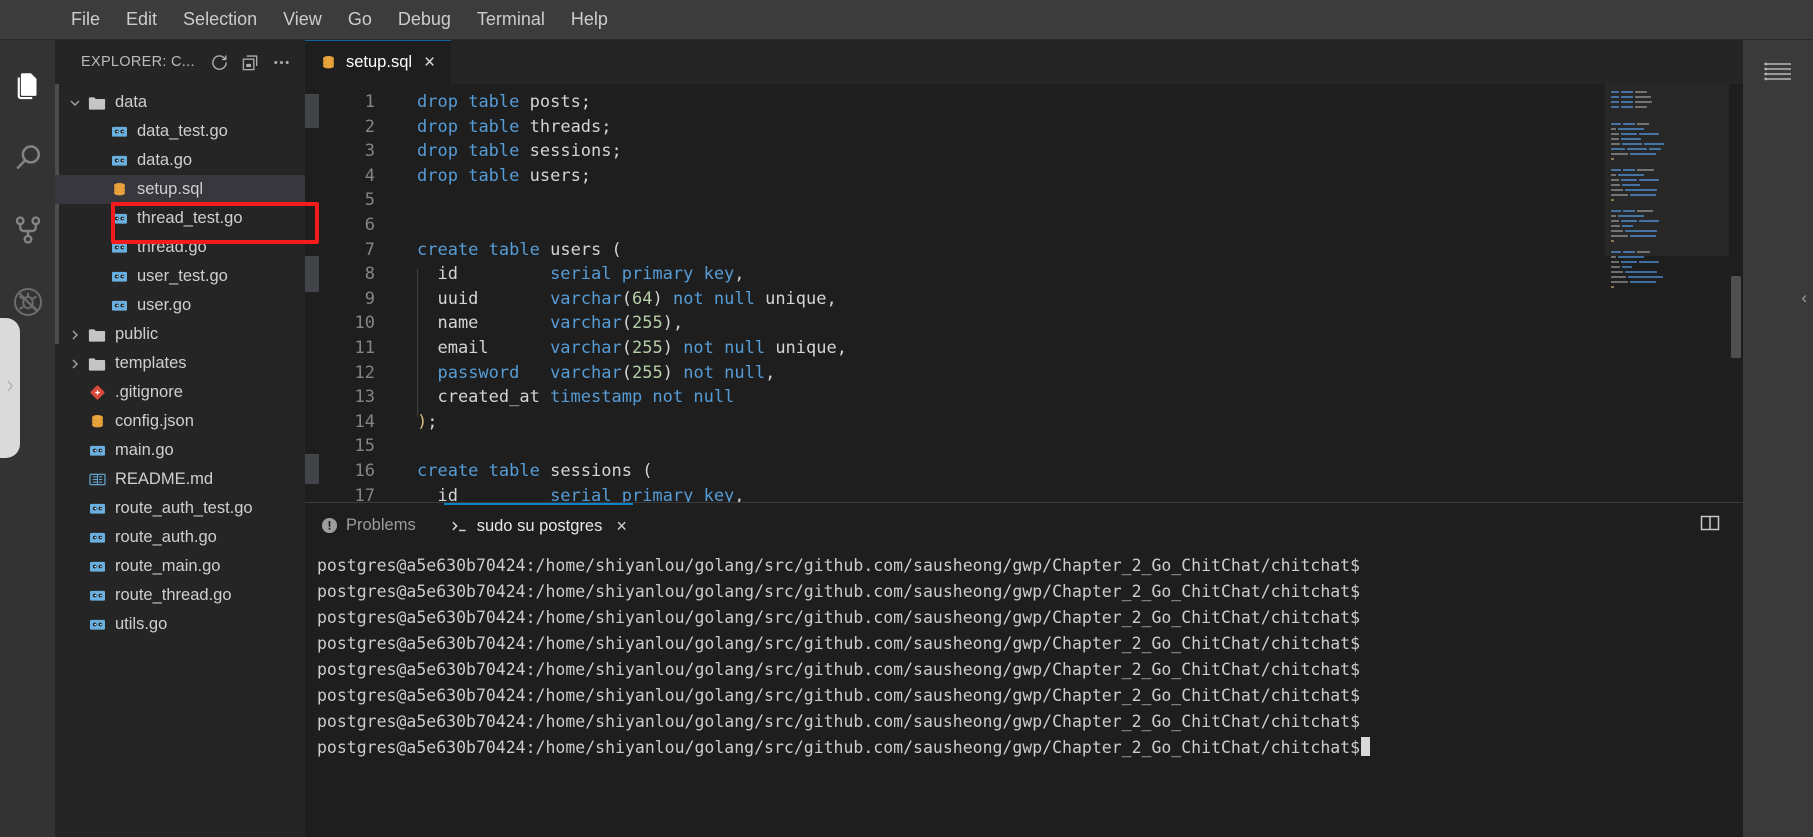 The height and width of the screenshot is (837, 1813). What do you see at coordinates (180, 537) in the screenshot?
I see `tree-item-route-auth-go: route_auth.go` at bounding box center [180, 537].